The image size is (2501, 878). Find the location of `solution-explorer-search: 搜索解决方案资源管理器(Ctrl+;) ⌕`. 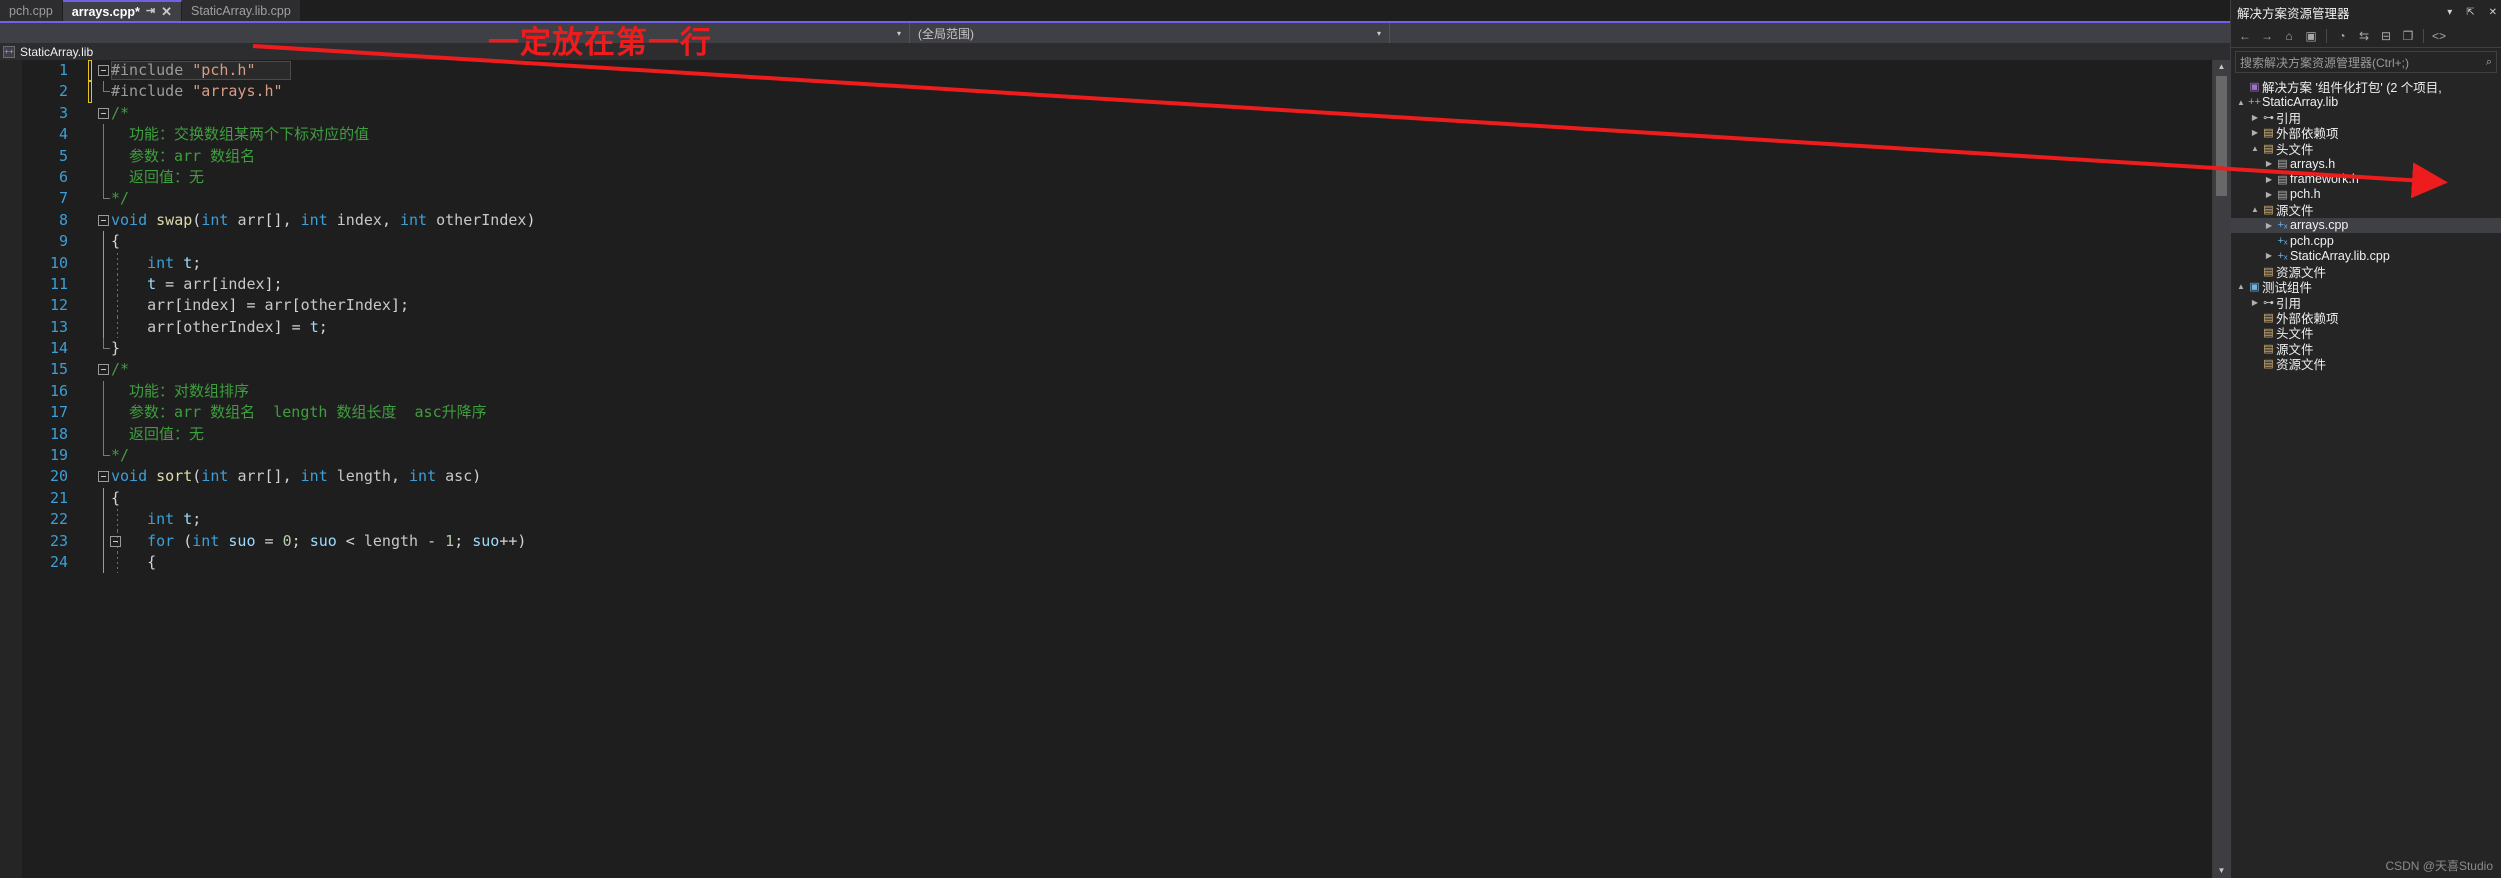

solution-explorer-search: 搜索解决方案资源管理器(Ctrl+;) ⌕ is located at coordinates (2366, 62).